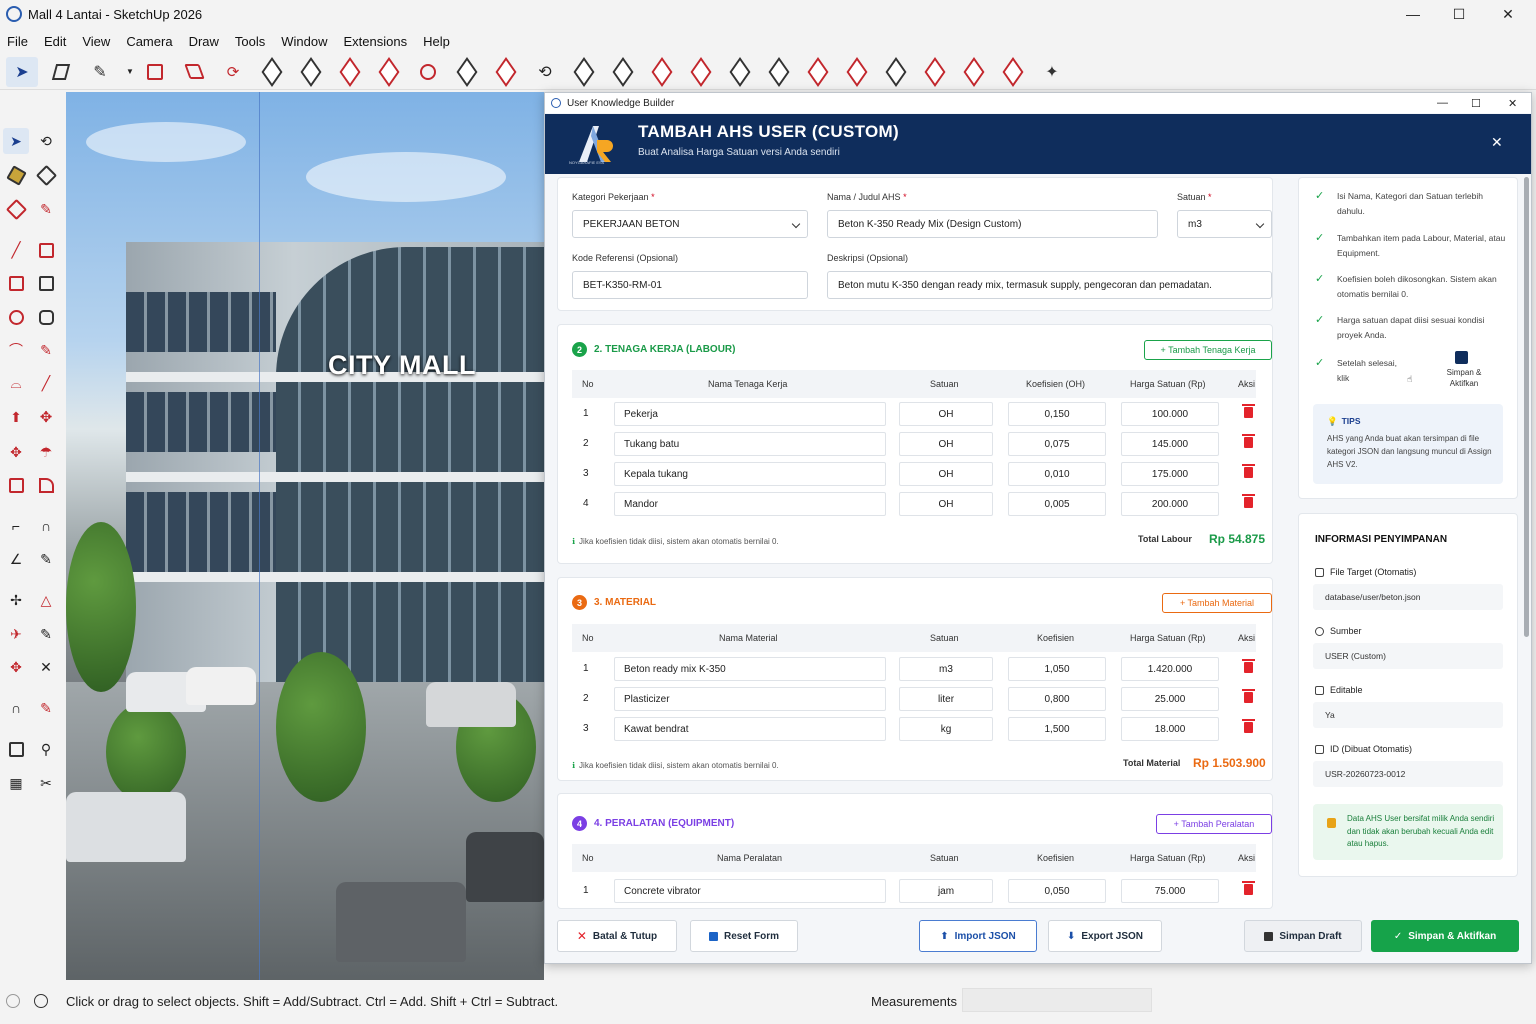 Image resolution: width=1536 pixels, height=1024 pixels. Describe the element at coordinates (46, 559) in the screenshot. I see `text-icon: ✎` at that location.